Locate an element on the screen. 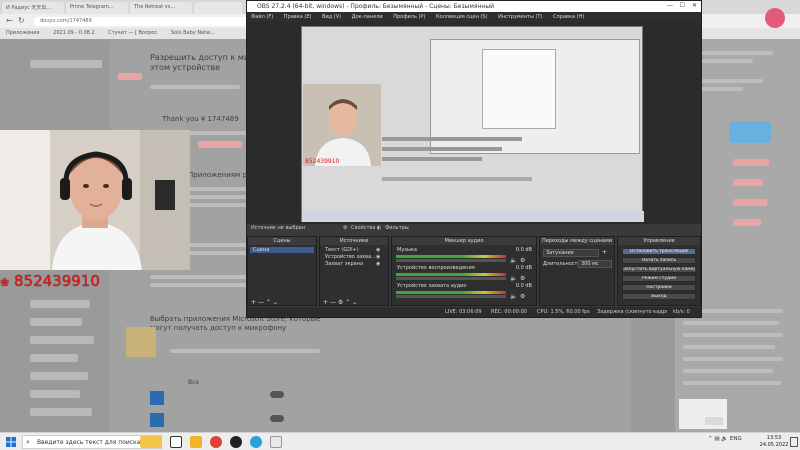 The width and height of the screenshot is (800, 450). language-indicator: ENG is located at coordinates (736, 439).